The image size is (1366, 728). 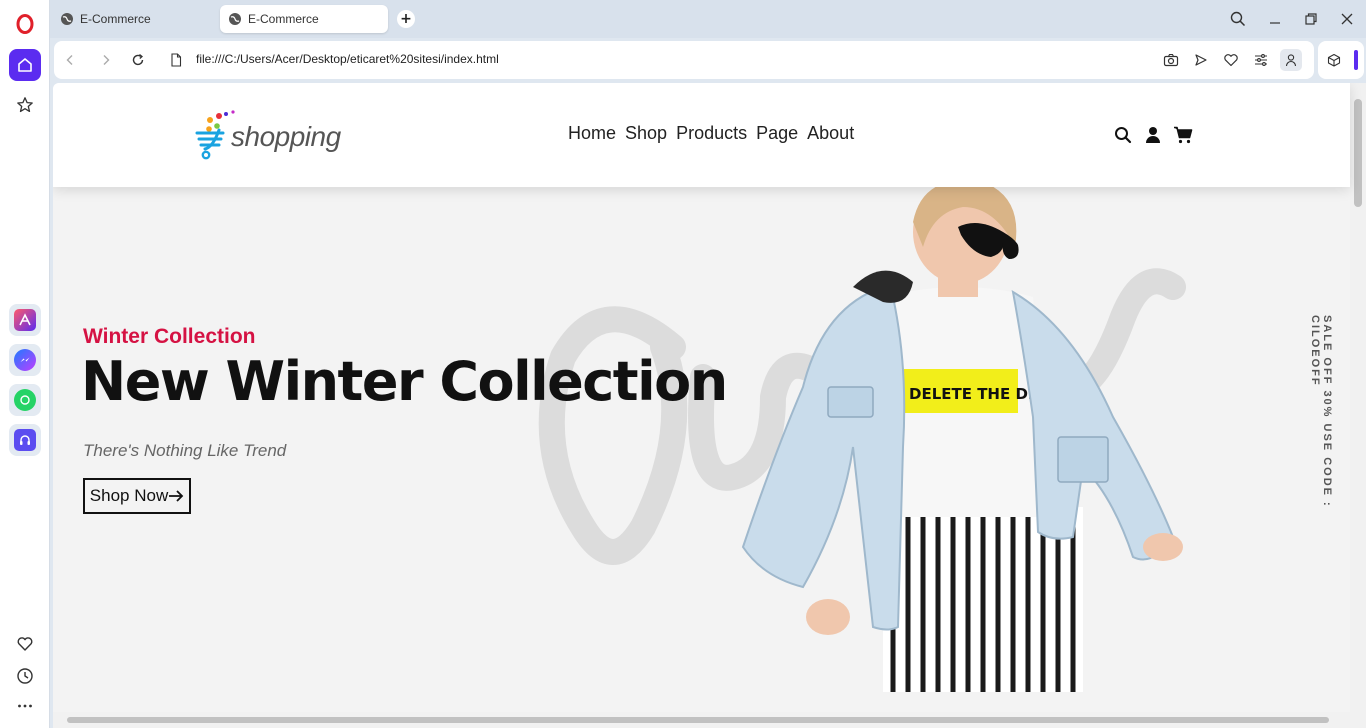 What do you see at coordinates (1231, 60) in the screenshot?
I see `add-to-favorites-heart-icon` at bounding box center [1231, 60].